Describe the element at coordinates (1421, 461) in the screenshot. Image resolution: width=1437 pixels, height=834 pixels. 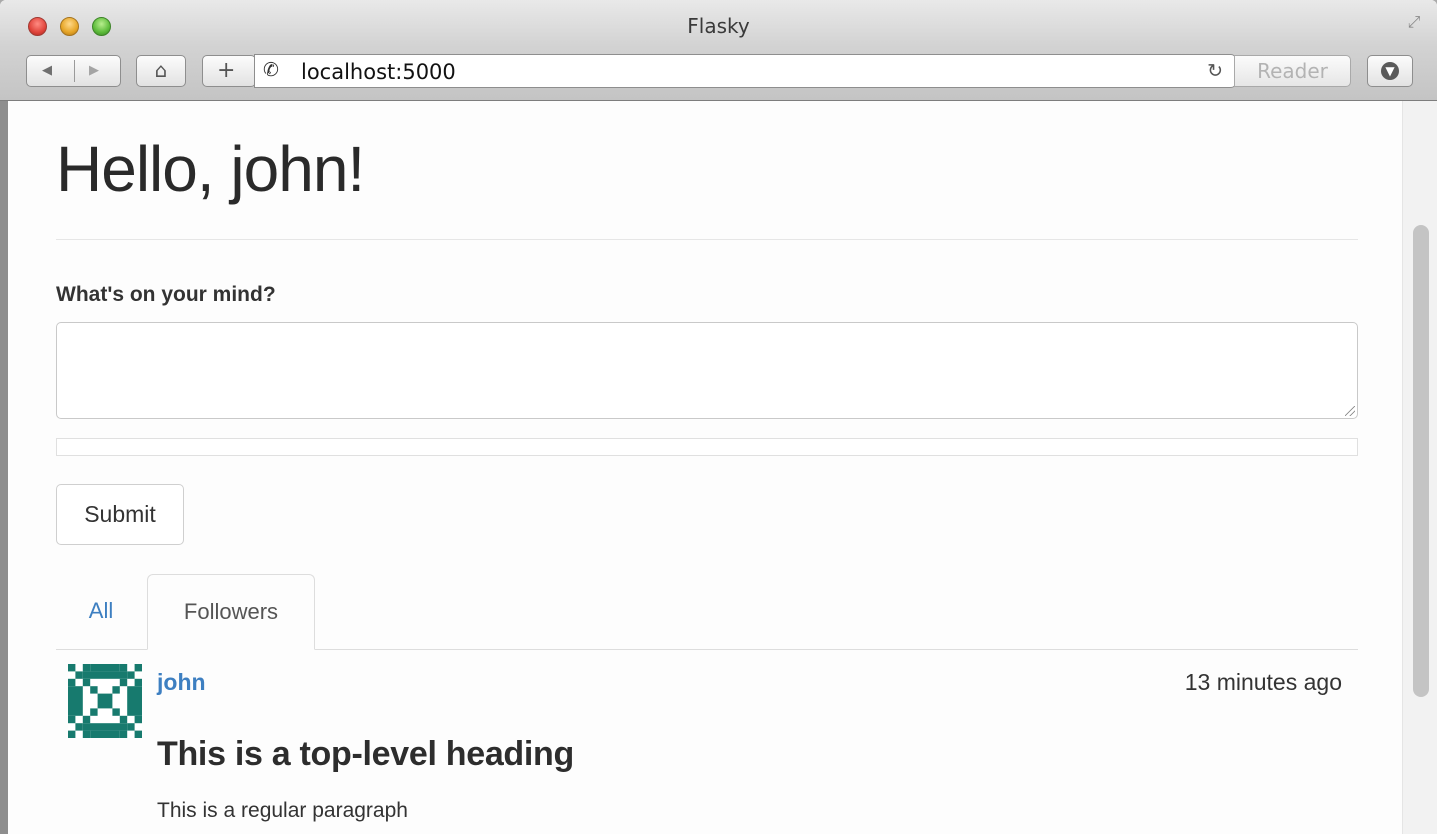
I see `scrollbar-thumb` at that location.